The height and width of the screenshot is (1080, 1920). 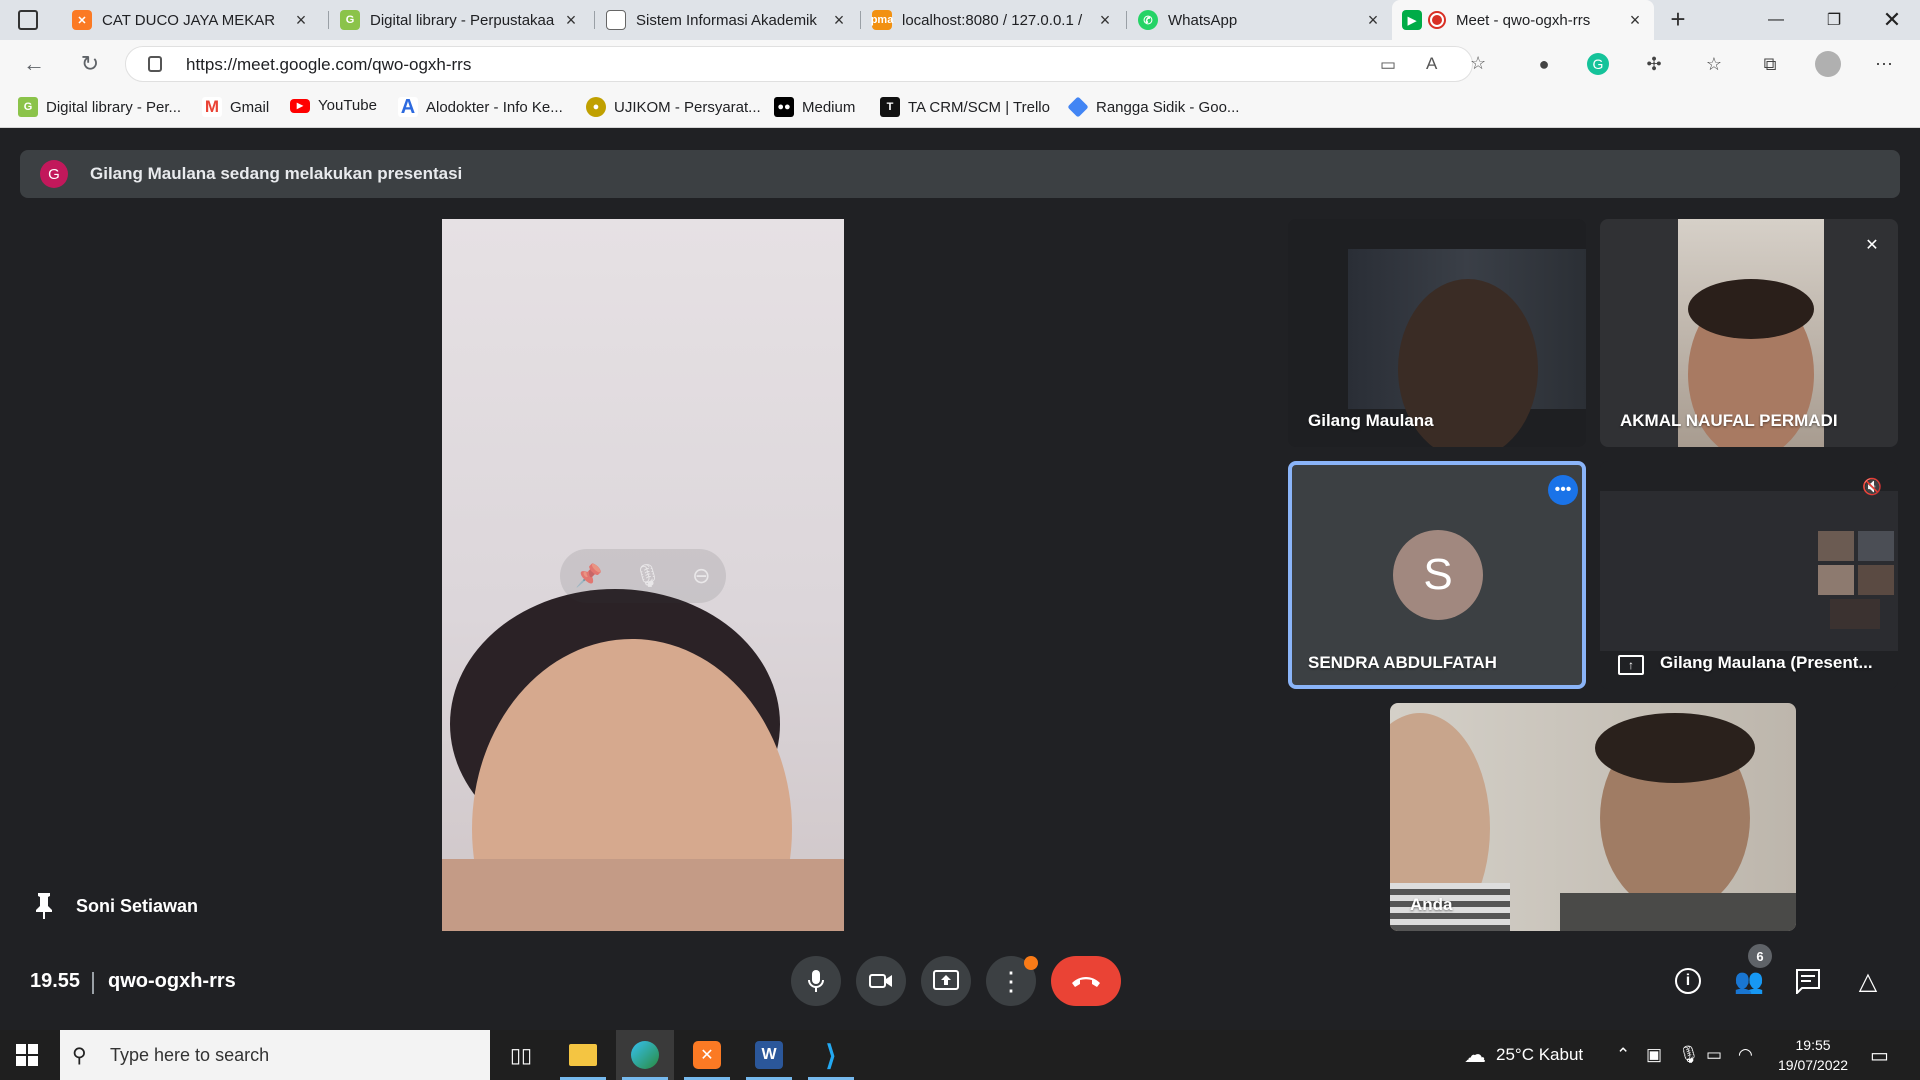 What do you see at coordinates (1654, 64) in the screenshot?
I see `extensions-puzzle-icon: ✣` at bounding box center [1654, 64].